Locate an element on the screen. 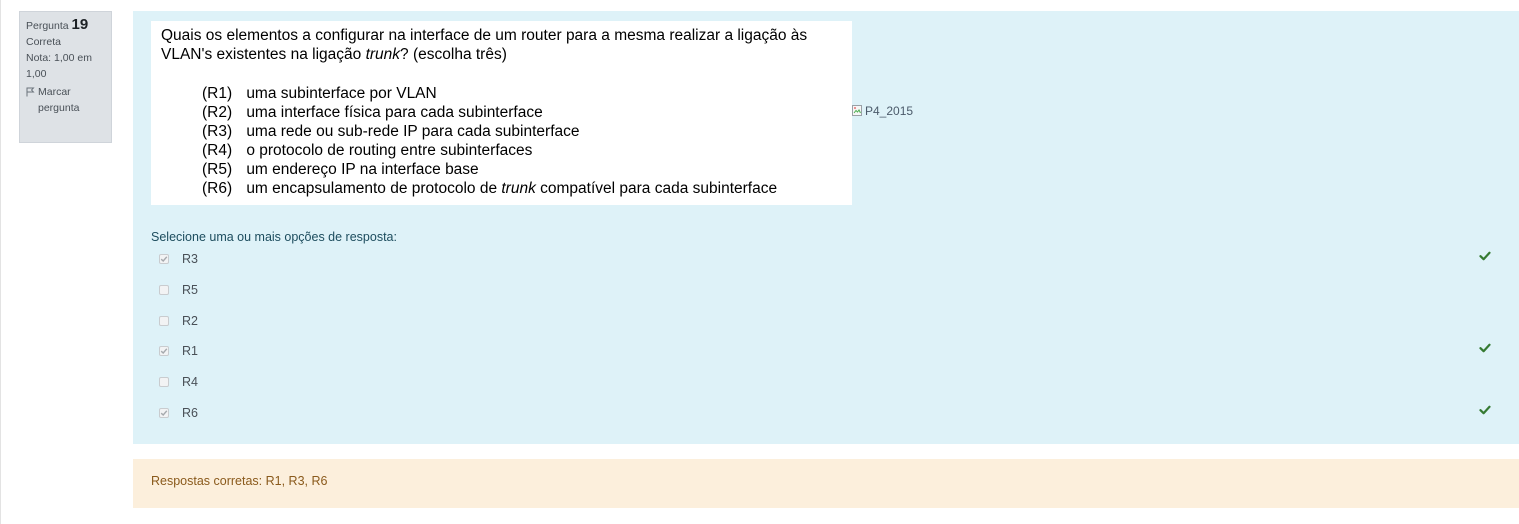 This screenshot has width=1519, height=524. option-r1: (R1) uma subinterface por VLAN is located at coordinates (319, 93).